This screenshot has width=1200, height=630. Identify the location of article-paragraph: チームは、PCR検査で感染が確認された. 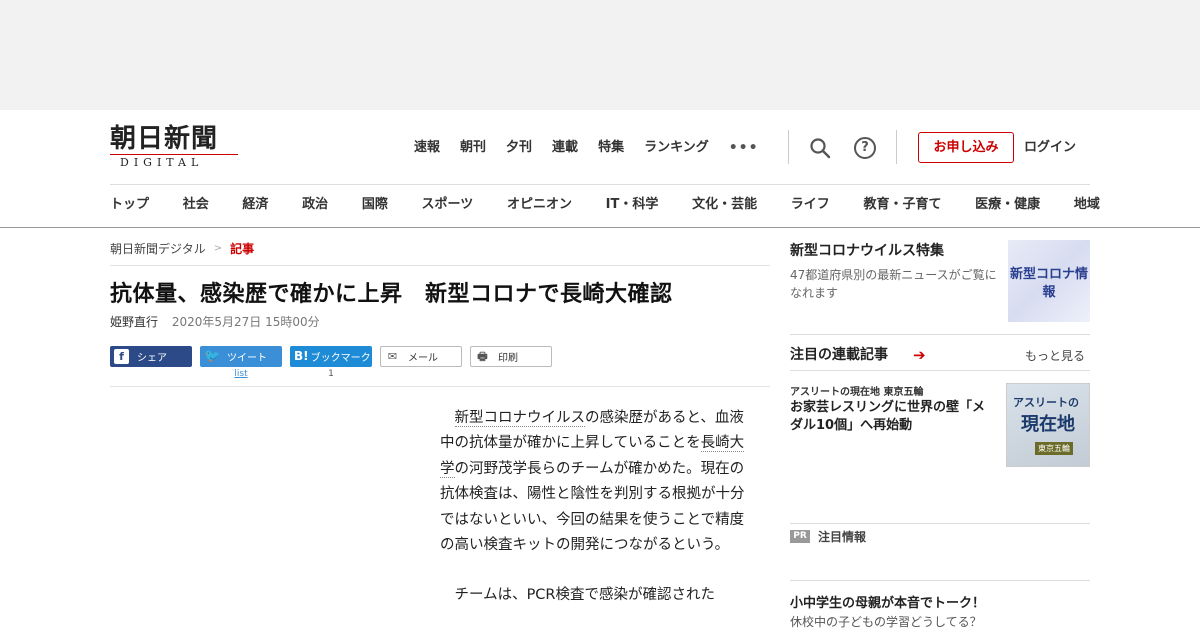
(585, 595).